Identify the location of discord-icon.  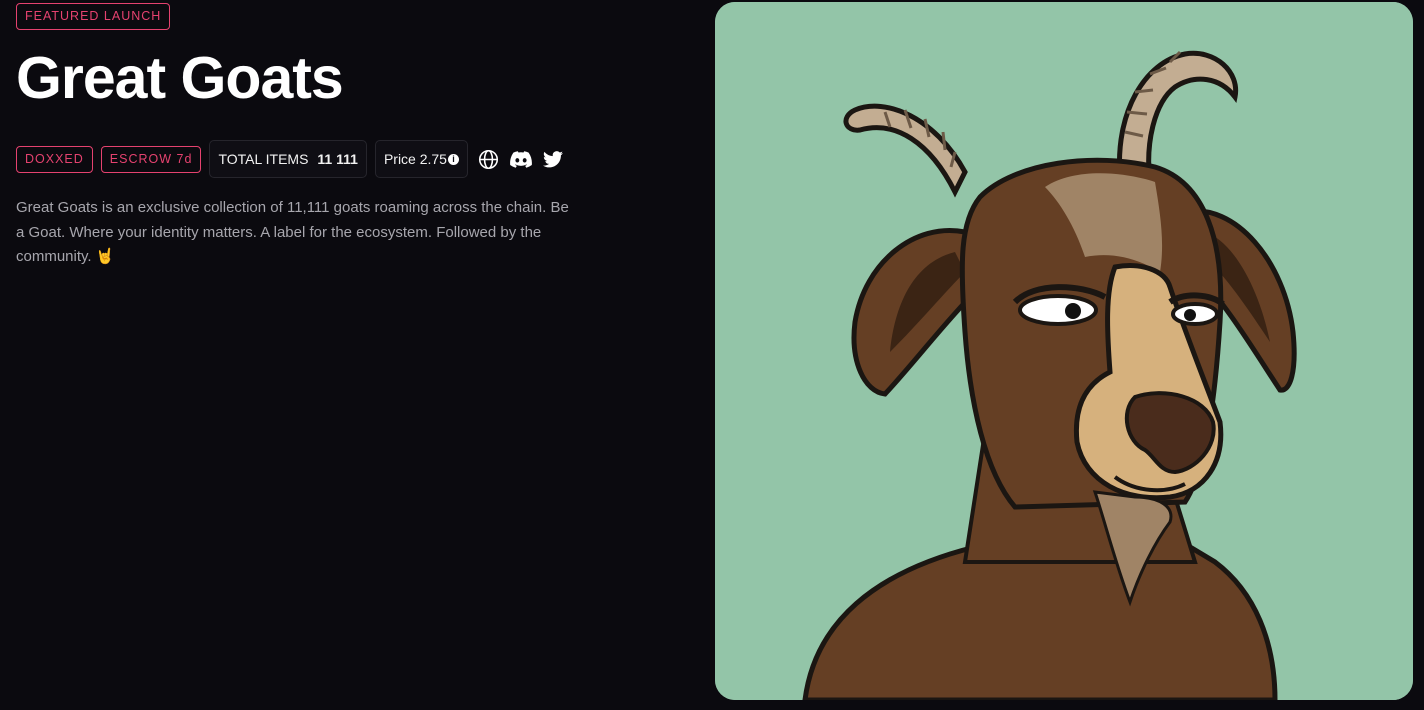
(521, 159).